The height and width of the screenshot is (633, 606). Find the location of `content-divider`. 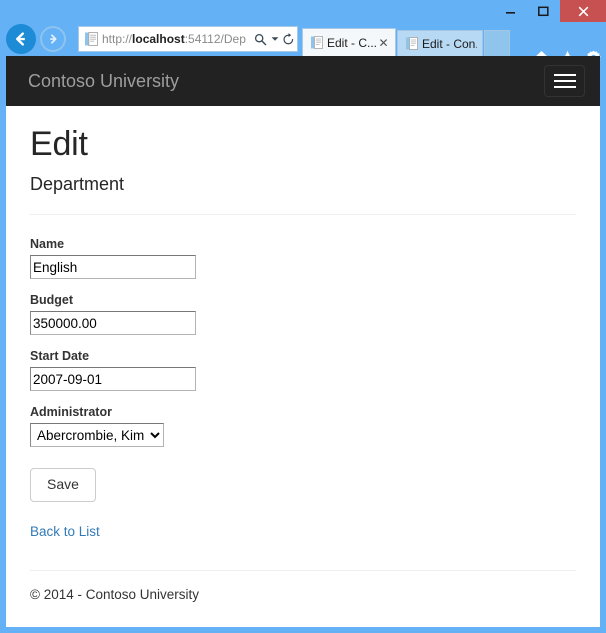

content-divider is located at coordinates (303, 215).